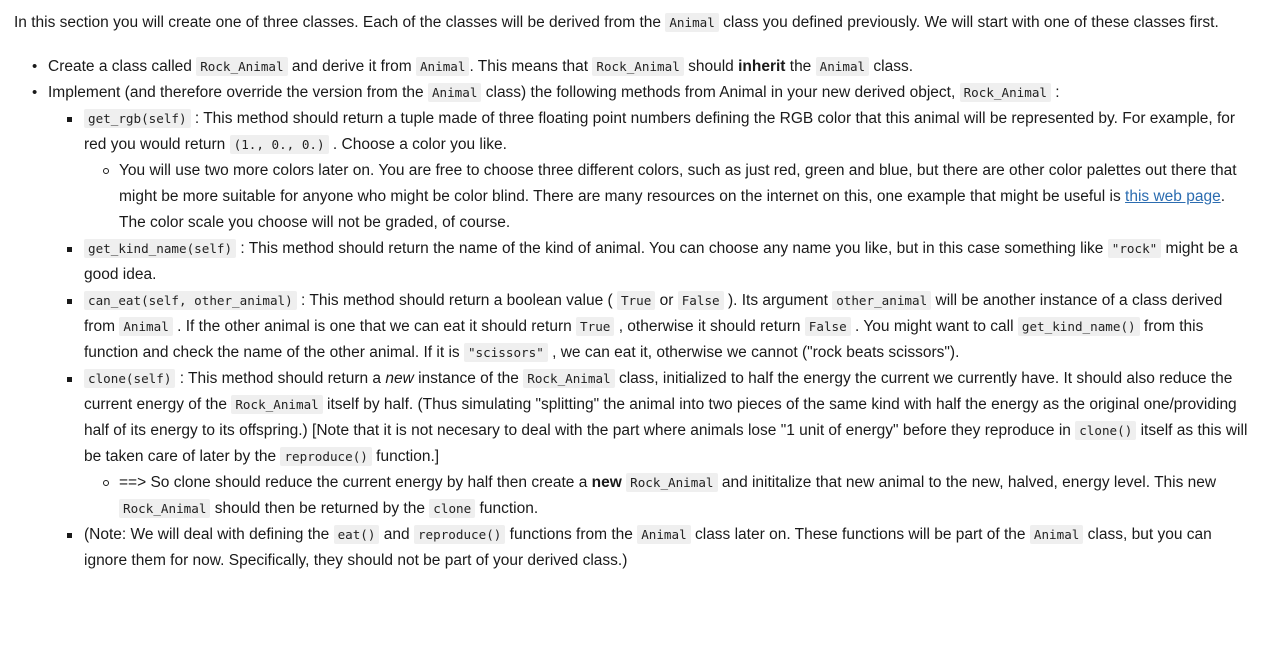  What do you see at coordinates (242, 66) in the screenshot?
I see `code-rock-animal-1: Rock_Animal` at bounding box center [242, 66].